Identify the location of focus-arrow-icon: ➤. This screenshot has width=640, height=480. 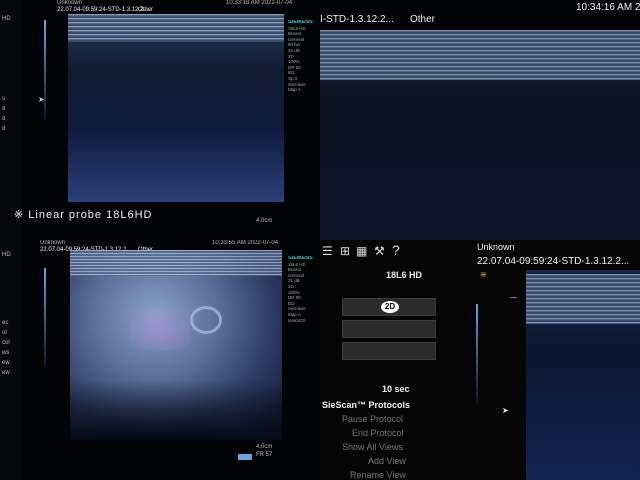
(505, 410).